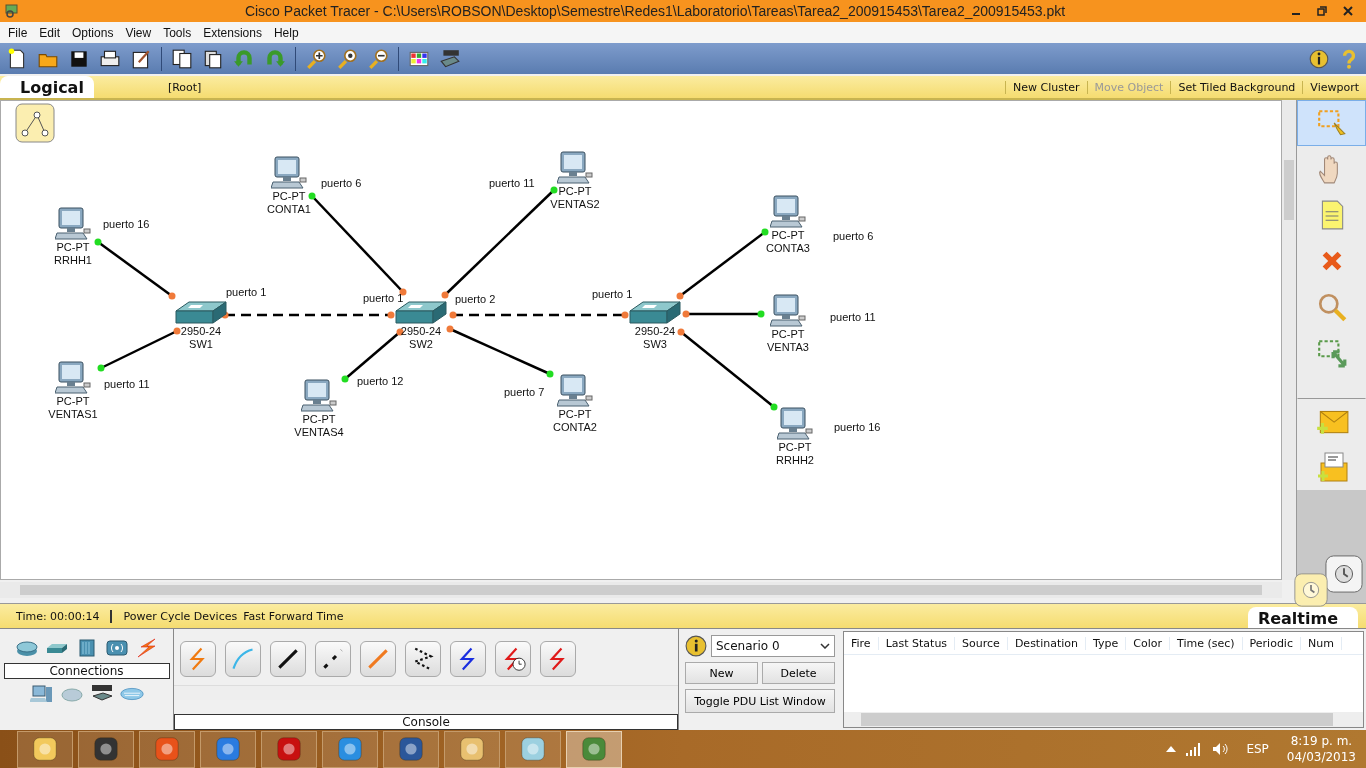 This screenshot has width=1366, height=768. What do you see at coordinates (1236, 87) in the screenshot?
I see `workspace-action-link: Set Tiled Background` at bounding box center [1236, 87].